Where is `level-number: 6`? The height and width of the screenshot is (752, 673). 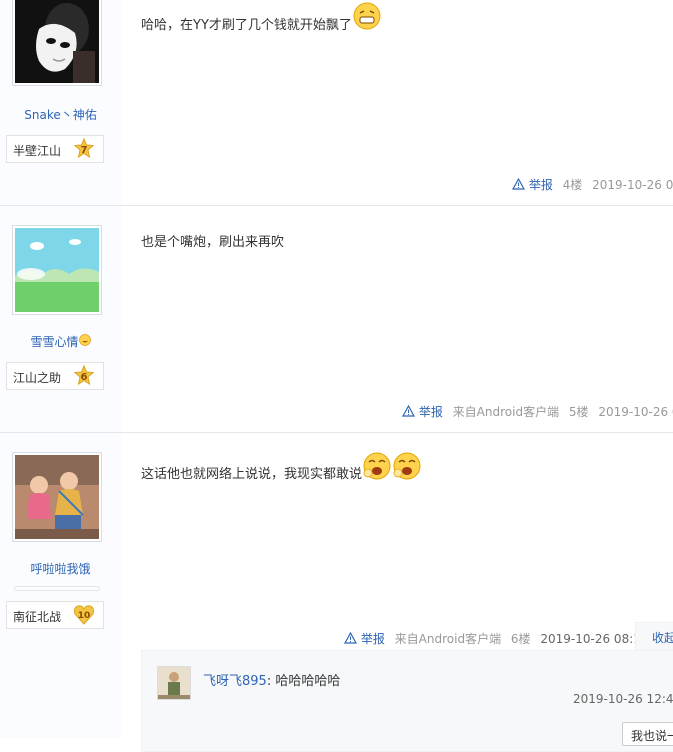
level-number: 6 is located at coordinates (84, 377).